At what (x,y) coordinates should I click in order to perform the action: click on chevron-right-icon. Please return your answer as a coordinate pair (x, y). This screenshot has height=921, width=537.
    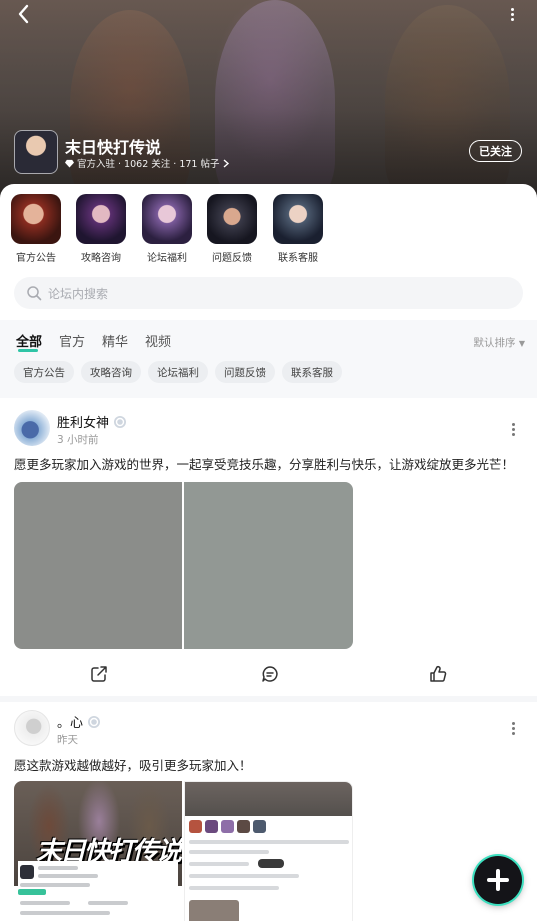
    Looking at the image, I should click on (227, 163).